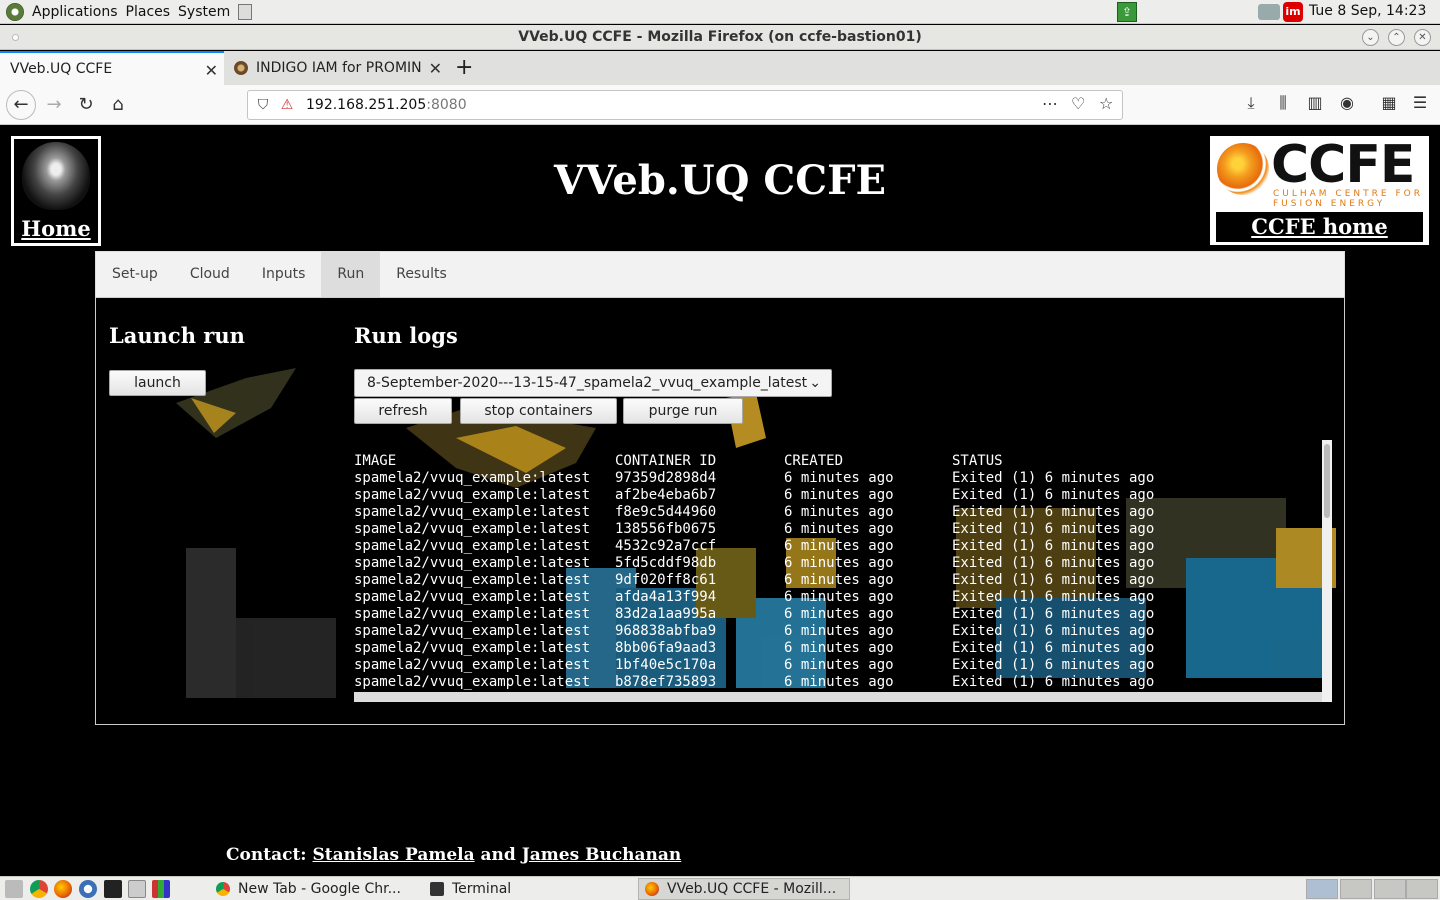 The width and height of the screenshot is (1440, 900). What do you see at coordinates (135, 274) in the screenshot?
I see `tab-setup: Set-up` at bounding box center [135, 274].